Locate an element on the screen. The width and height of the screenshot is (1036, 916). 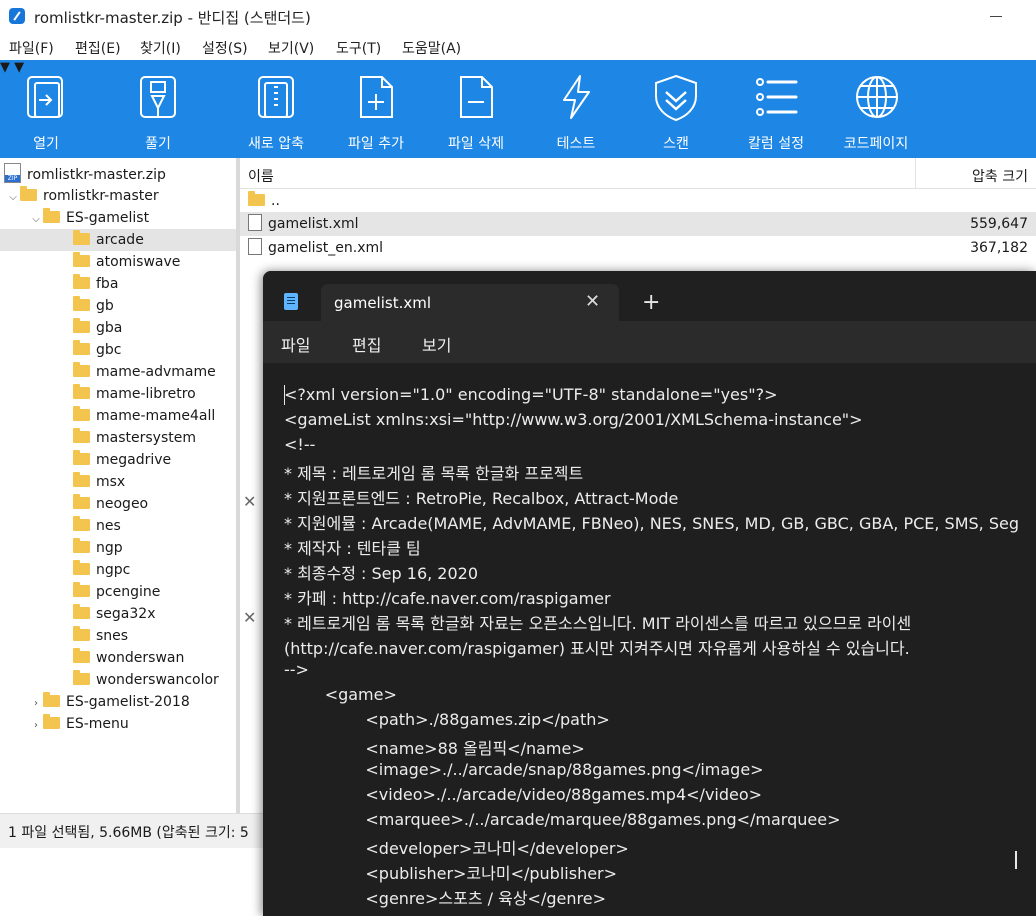
tree-item-es-gamelist-2018: › ES-gamelist-2018 is located at coordinates (131, 702).